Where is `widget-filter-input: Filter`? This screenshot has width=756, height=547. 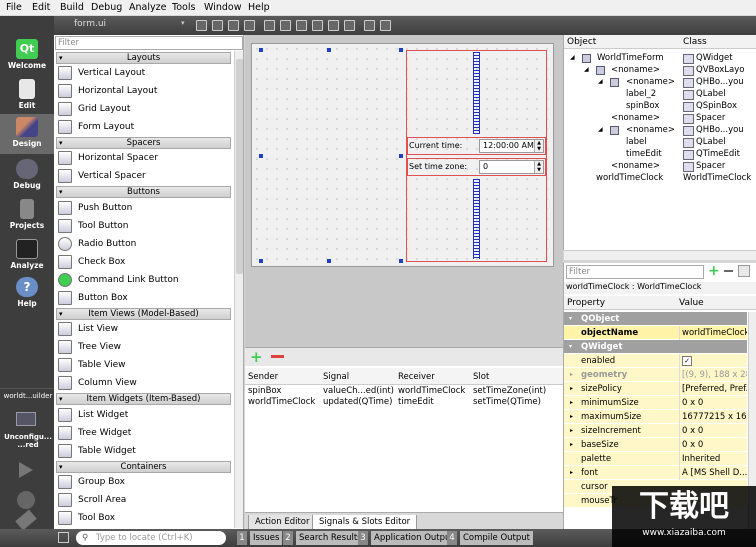
widget-filter-input: Filter is located at coordinates (149, 43).